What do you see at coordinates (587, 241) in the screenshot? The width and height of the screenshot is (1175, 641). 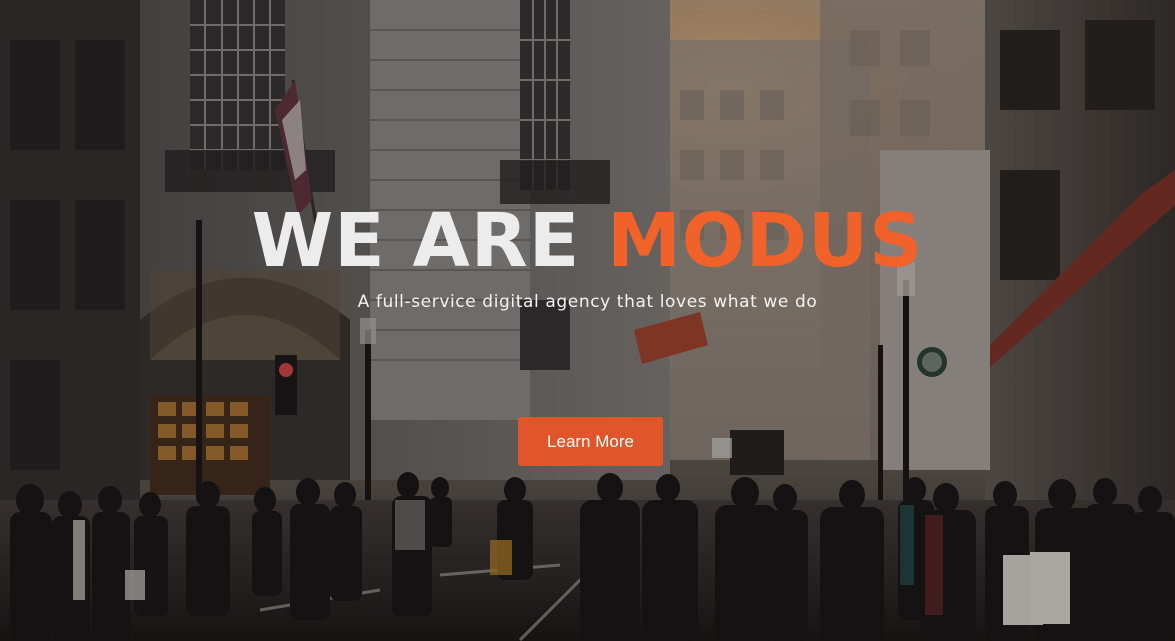 I see `hero-headline: WE ARE MODUS` at bounding box center [587, 241].